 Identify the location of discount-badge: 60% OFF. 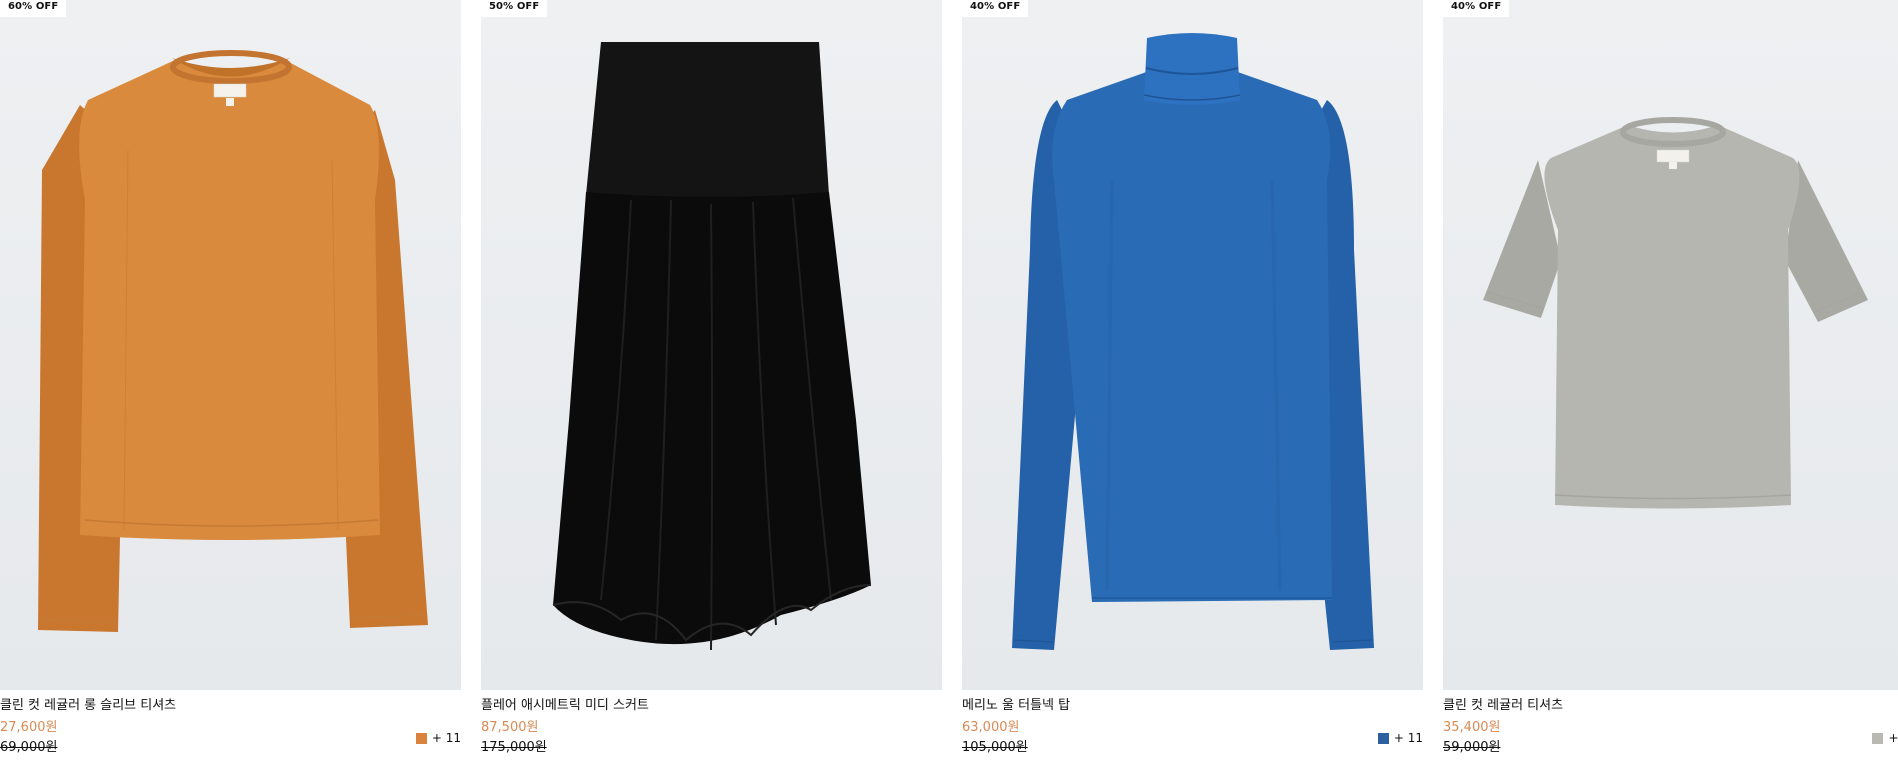
(33, 8).